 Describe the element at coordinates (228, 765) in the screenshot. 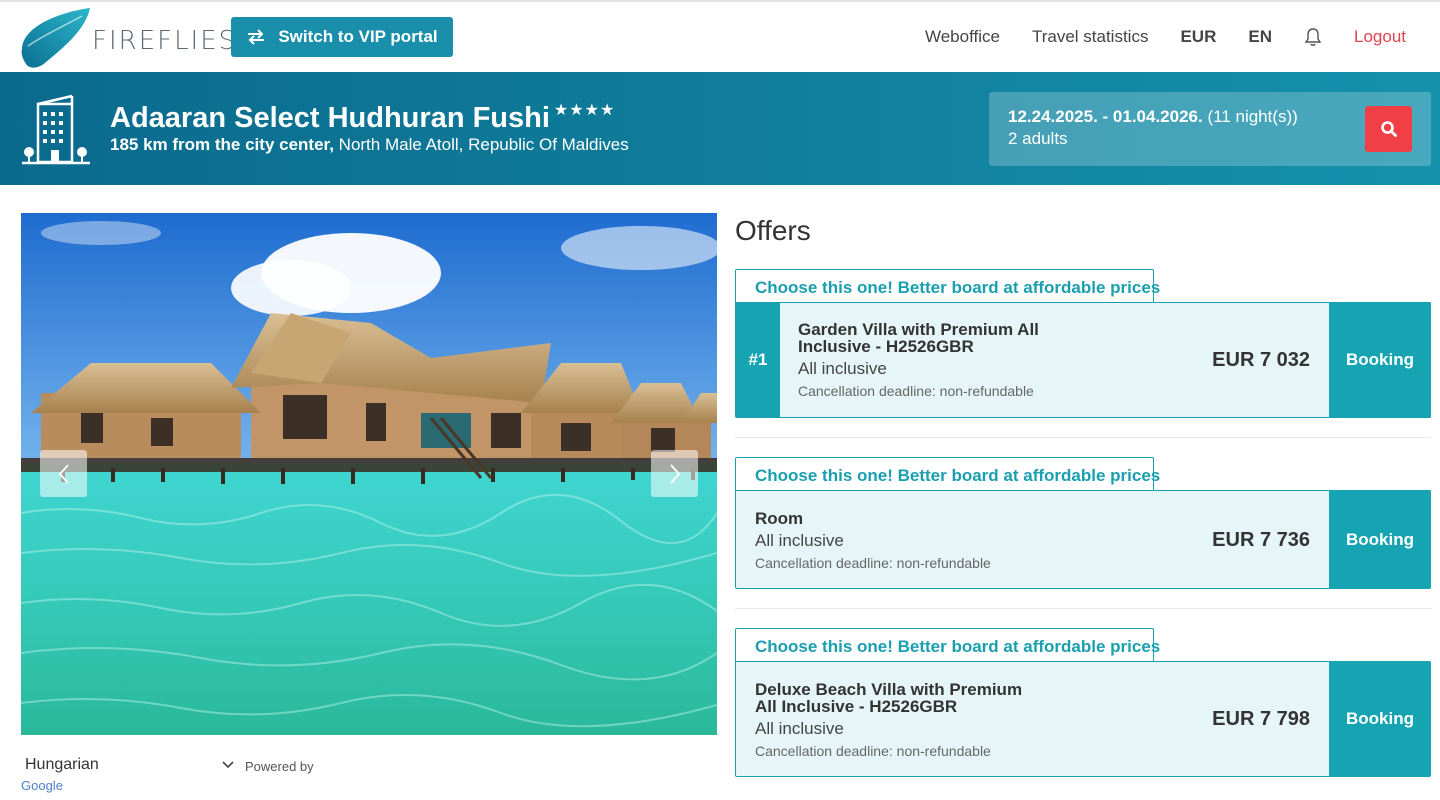

I see `chevron-down-icon` at that location.